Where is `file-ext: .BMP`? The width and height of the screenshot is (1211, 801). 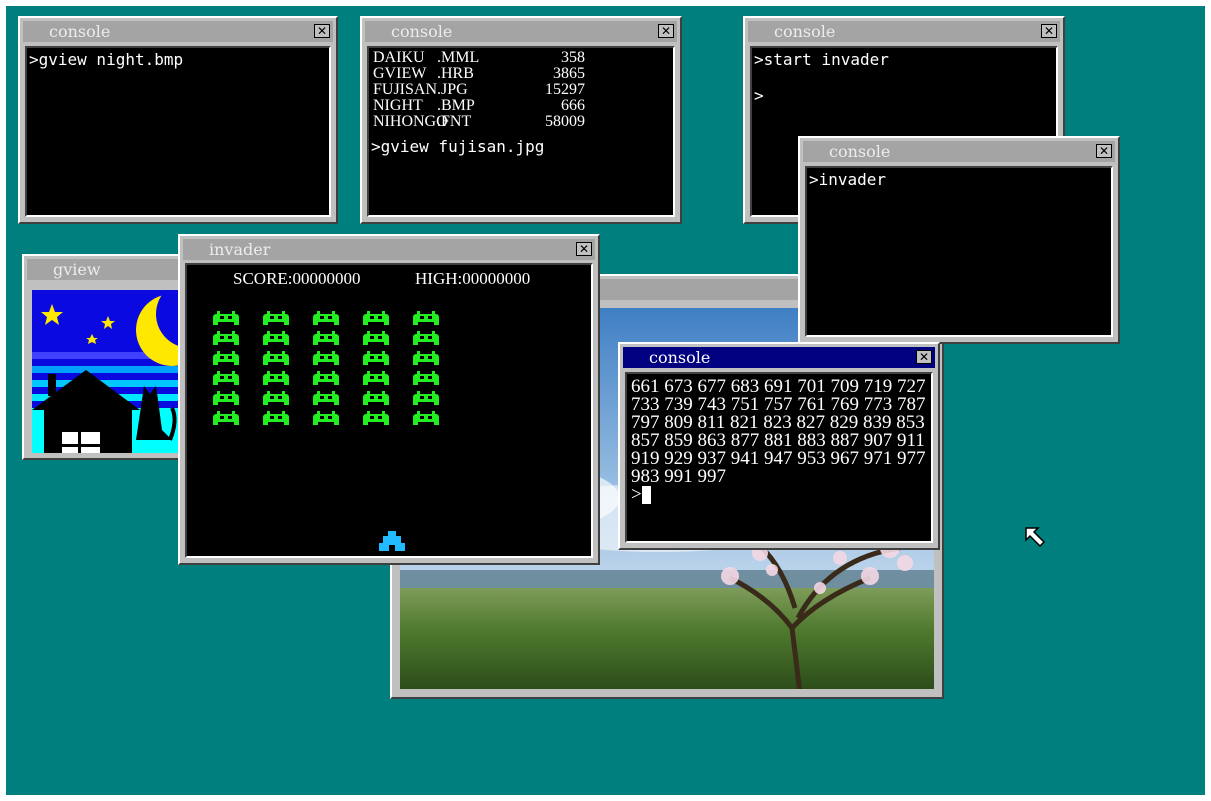 file-ext: .BMP is located at coordinates (456, 105).